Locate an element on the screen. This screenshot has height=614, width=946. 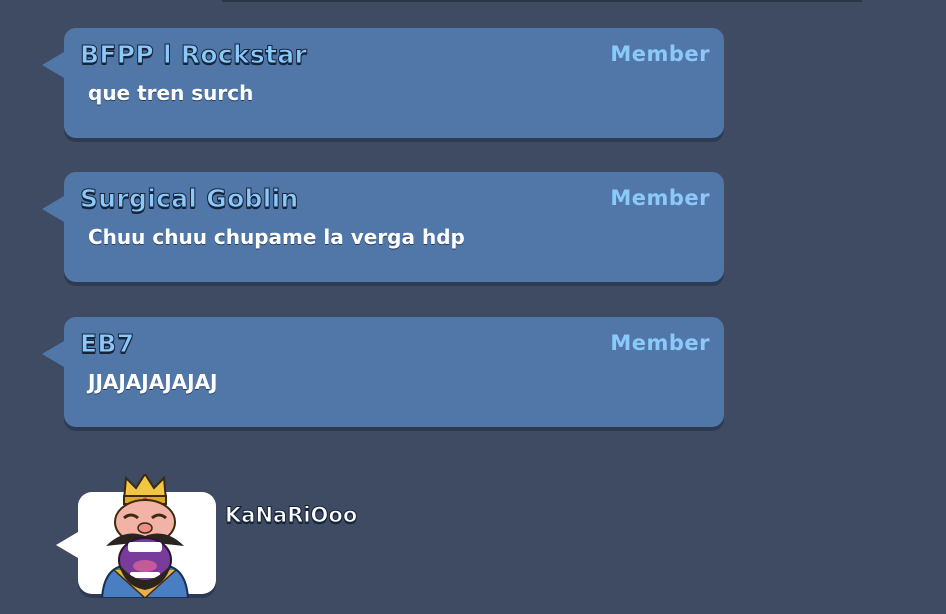
king-laughing-emote-icon is located at coordinates (145, 536).